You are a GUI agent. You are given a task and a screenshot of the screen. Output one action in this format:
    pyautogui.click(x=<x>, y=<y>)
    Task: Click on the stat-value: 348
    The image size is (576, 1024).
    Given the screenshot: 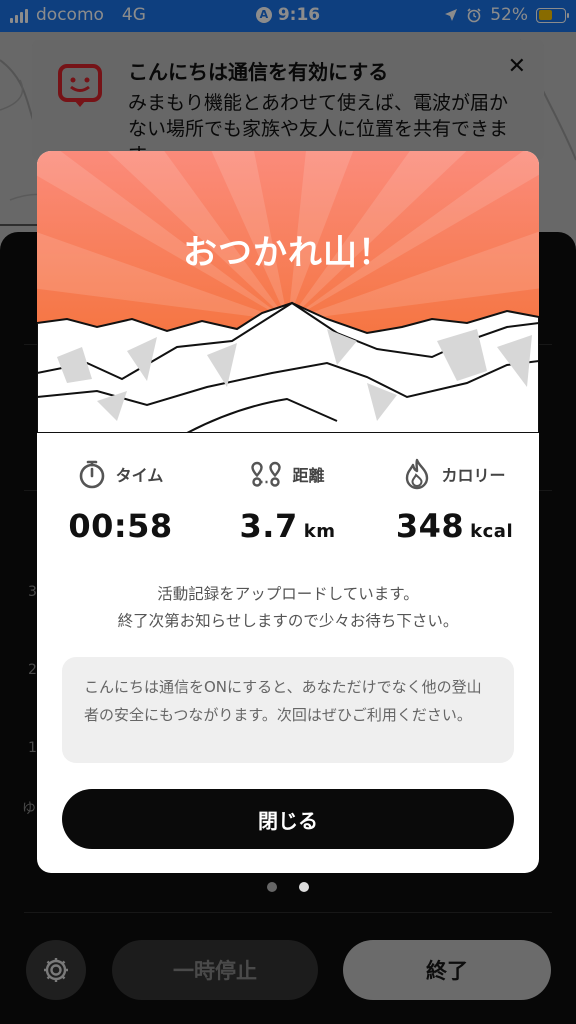 What is the action you would take?
    pyautogui.click(x=430, y=526)
    